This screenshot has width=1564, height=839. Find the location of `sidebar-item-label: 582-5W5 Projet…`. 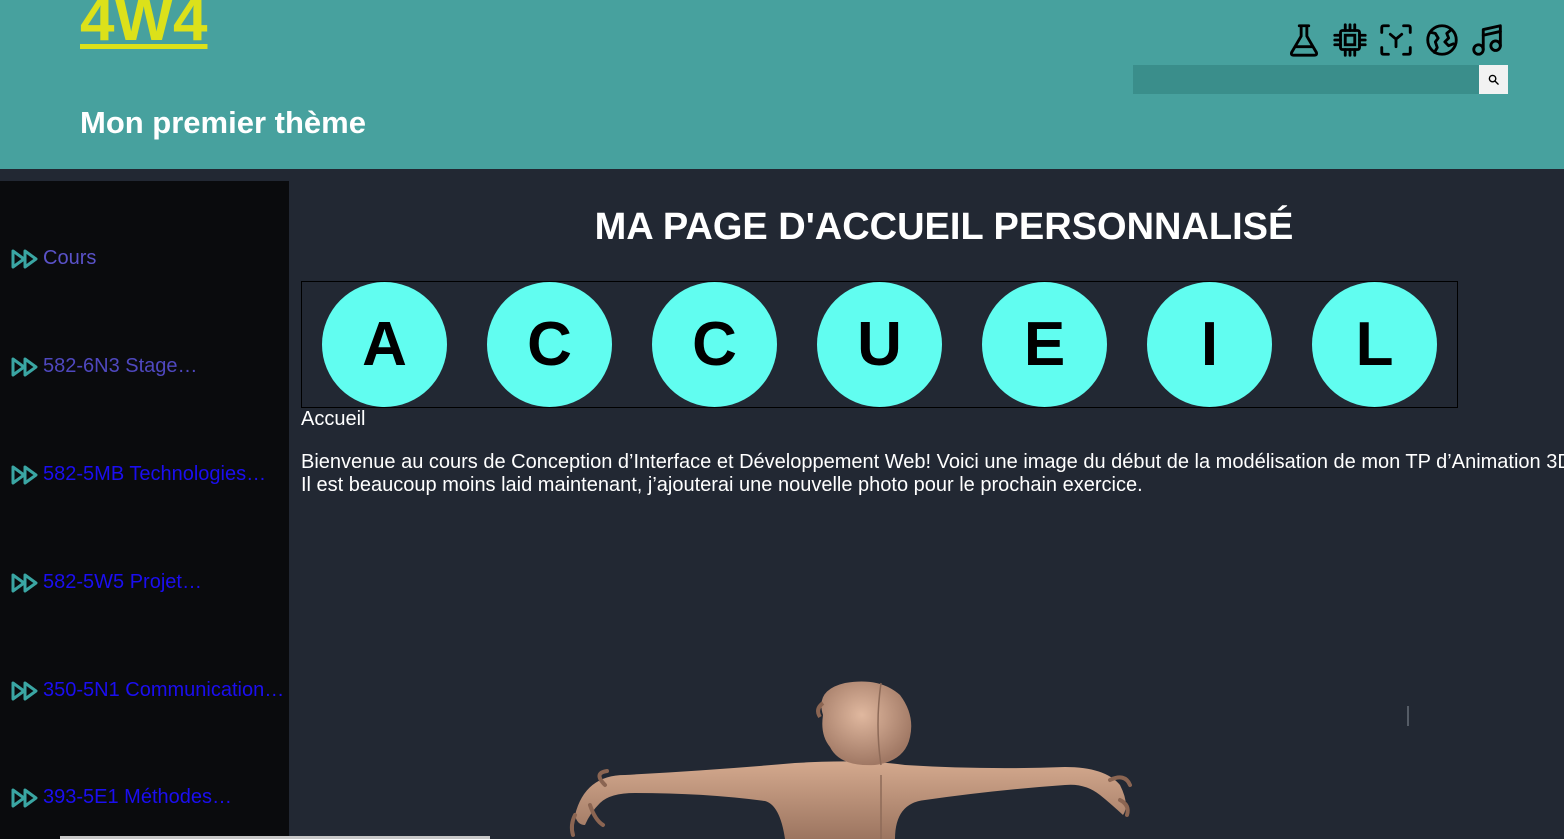

sidebar-item-label: 582-5W5 Projet… is located at coordinates (122, 582).